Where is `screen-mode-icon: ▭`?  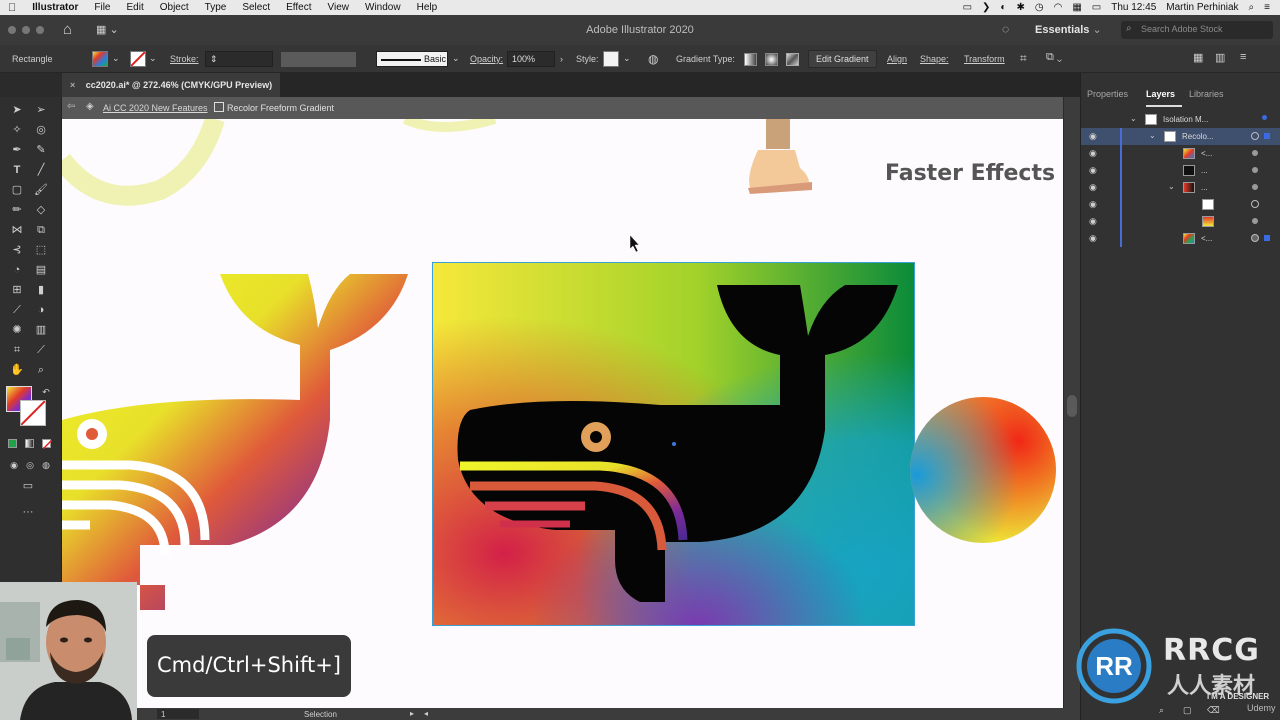
screen-mode-icon: ▭ is located at coordinates (28, 486).